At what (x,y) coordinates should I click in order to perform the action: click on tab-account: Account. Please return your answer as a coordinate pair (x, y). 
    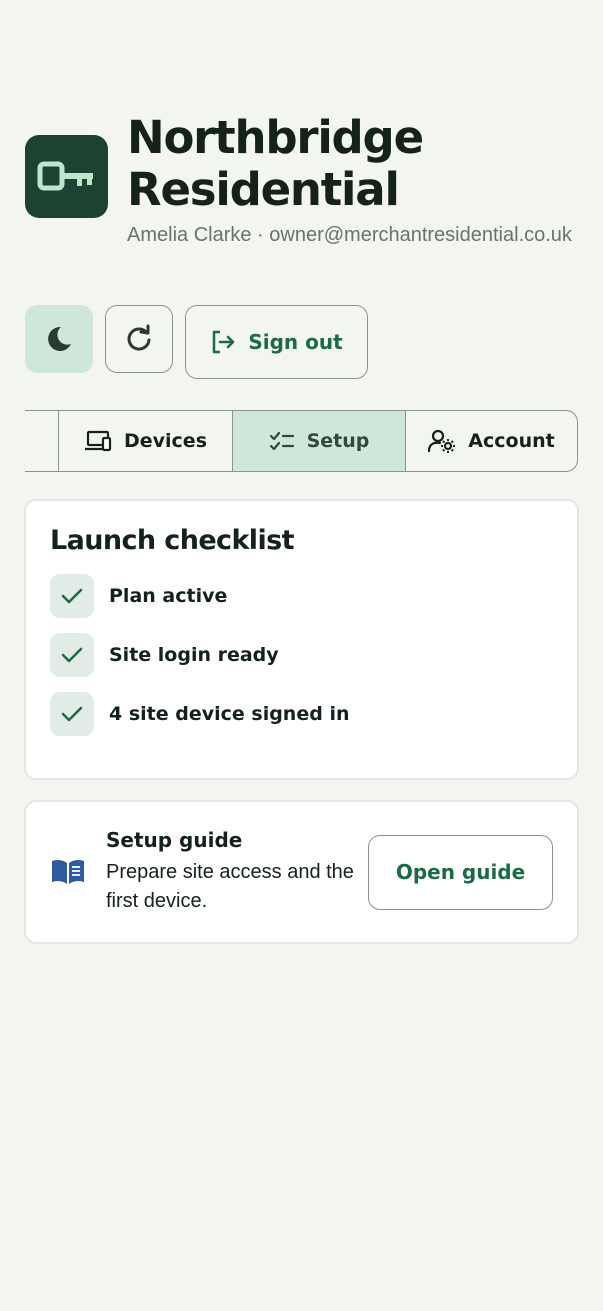
    Looking at the image, I should click on (491, 441).